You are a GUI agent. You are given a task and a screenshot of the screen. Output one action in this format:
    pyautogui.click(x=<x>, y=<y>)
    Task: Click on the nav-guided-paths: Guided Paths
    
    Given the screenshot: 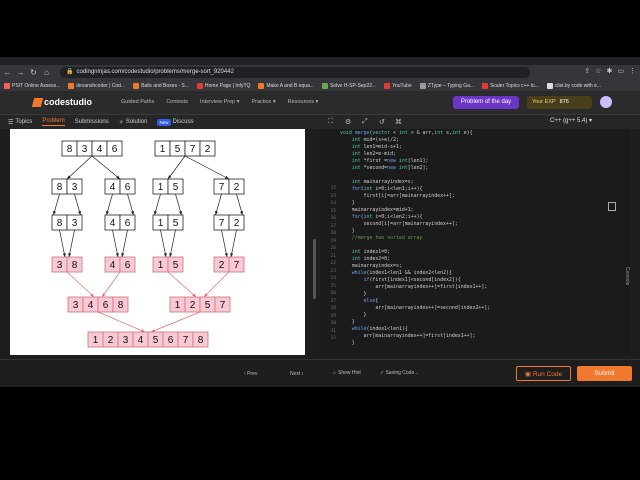 What is the action you would take?
    pyautogui.click(x=137, y=102)
    